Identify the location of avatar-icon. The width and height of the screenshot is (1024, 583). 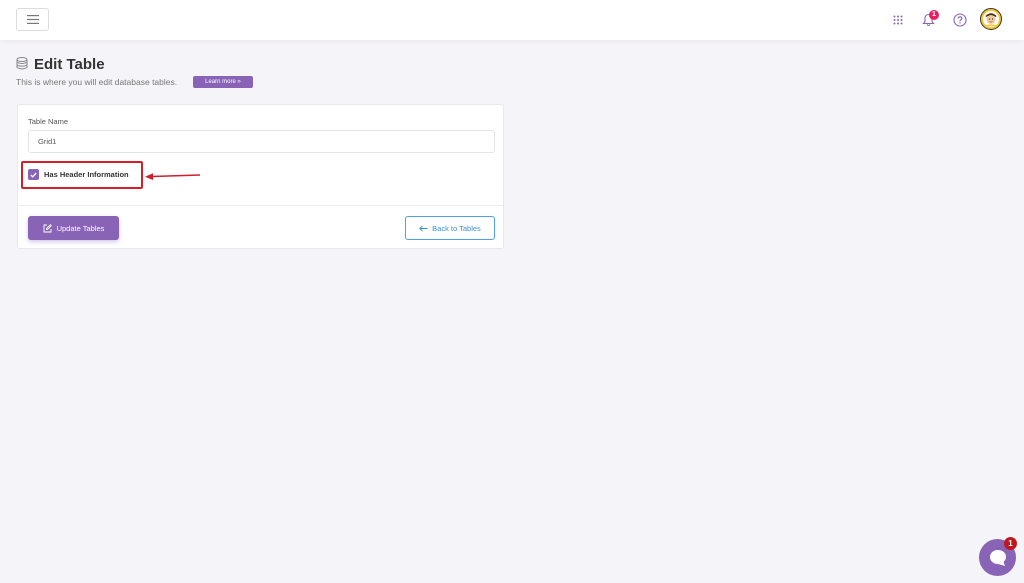
(991, 19).